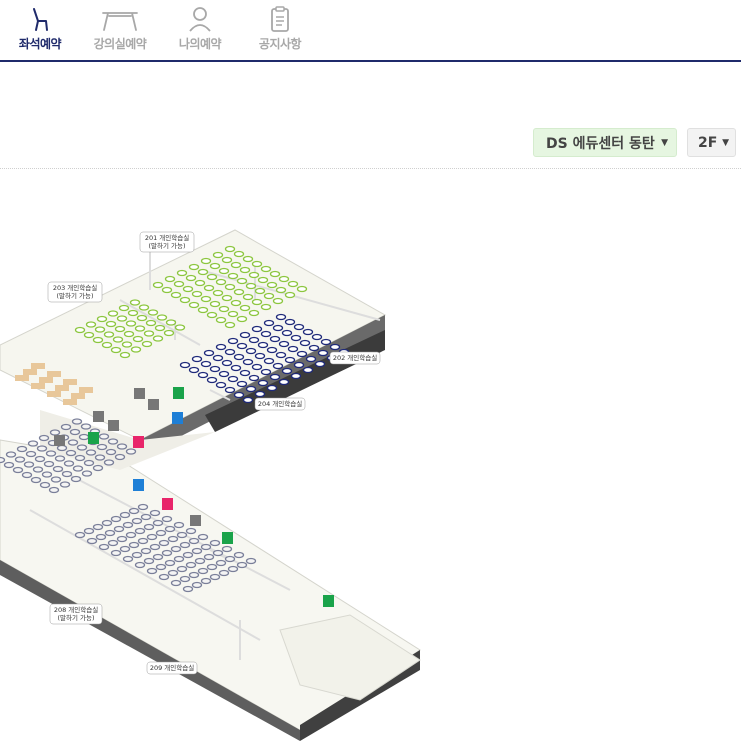  I want to click on building-select: DS 에듀센터 동탄 ▼, so click(605, 142).